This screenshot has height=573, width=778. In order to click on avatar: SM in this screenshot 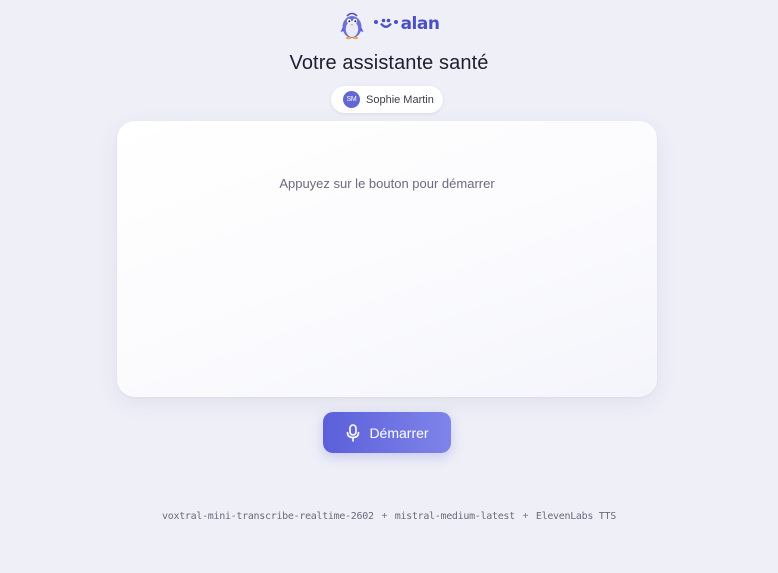, I will do `click(351, 99)`.